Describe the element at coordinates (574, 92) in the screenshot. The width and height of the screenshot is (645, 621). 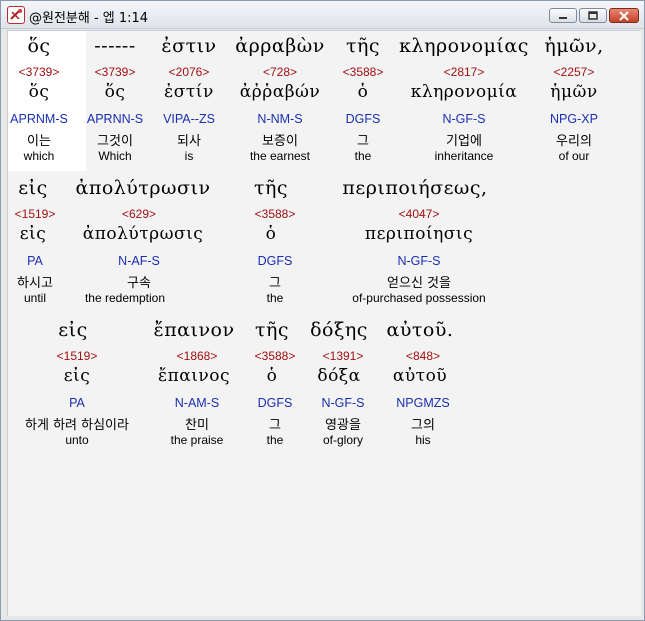
I see `lemma: ἡμῶν` at that location.